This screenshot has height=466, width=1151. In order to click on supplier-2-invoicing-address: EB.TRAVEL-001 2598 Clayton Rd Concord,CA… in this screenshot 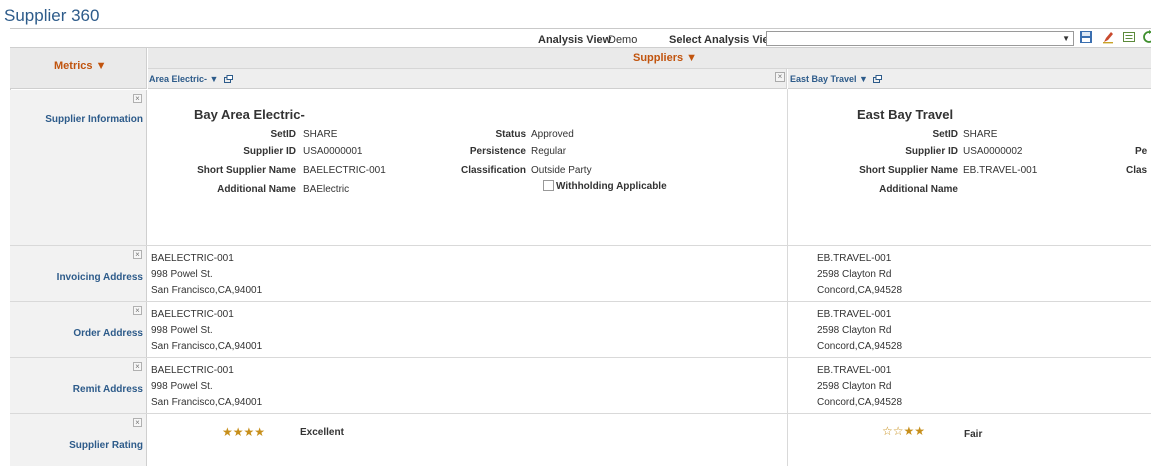, I will do `click(860, 274)`.